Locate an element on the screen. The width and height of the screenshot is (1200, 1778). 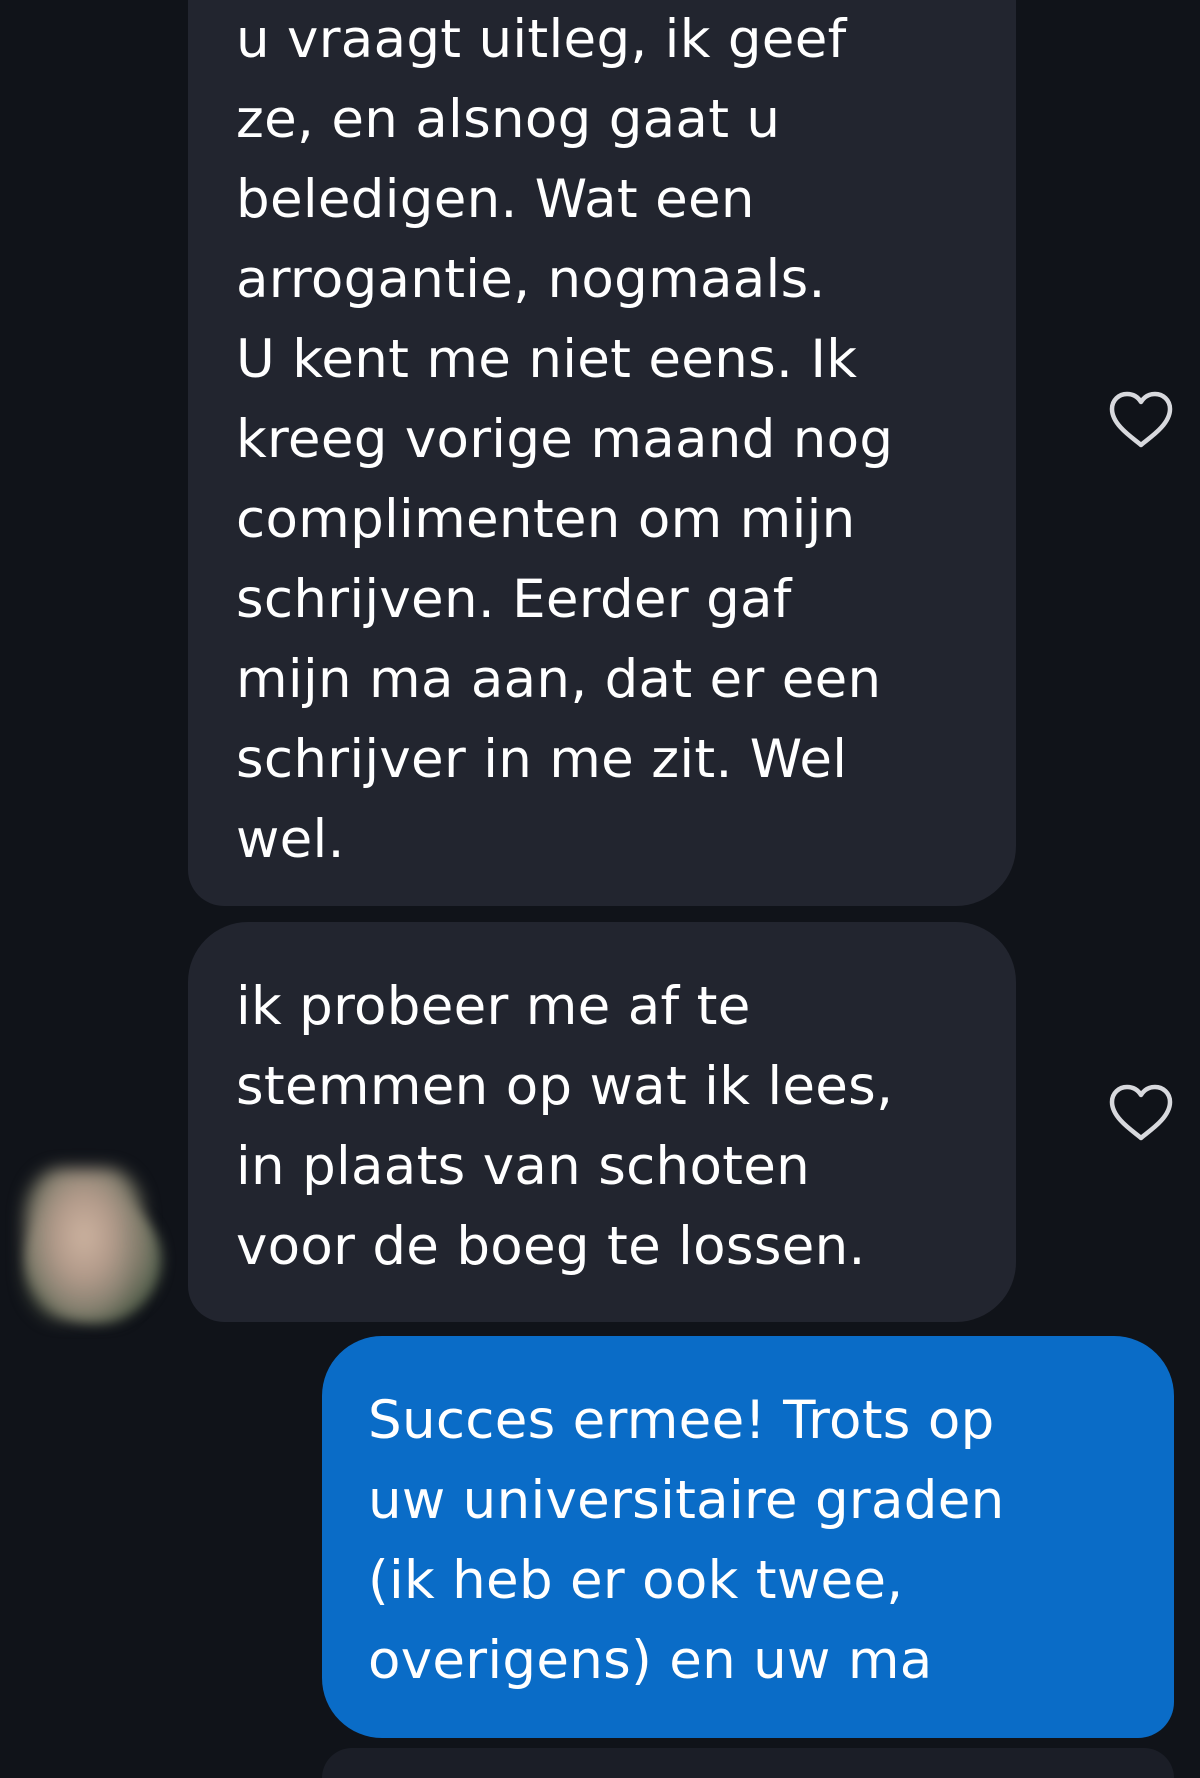
message-line: in plaats van schoten is located at coordinates (523, 1166).